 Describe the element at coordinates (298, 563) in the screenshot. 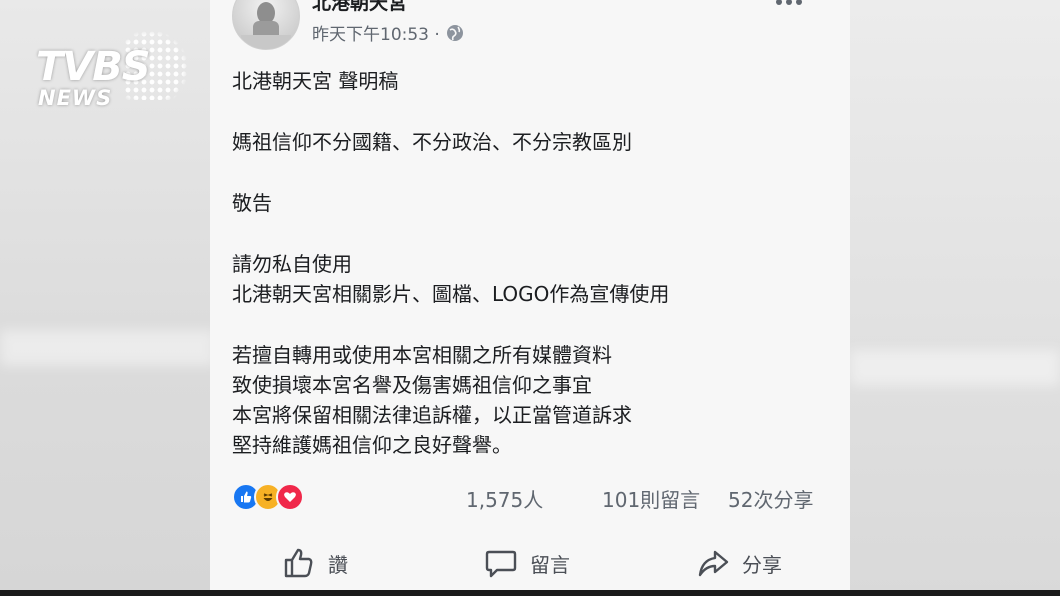

I see `thumbs-up-icon` at that location.